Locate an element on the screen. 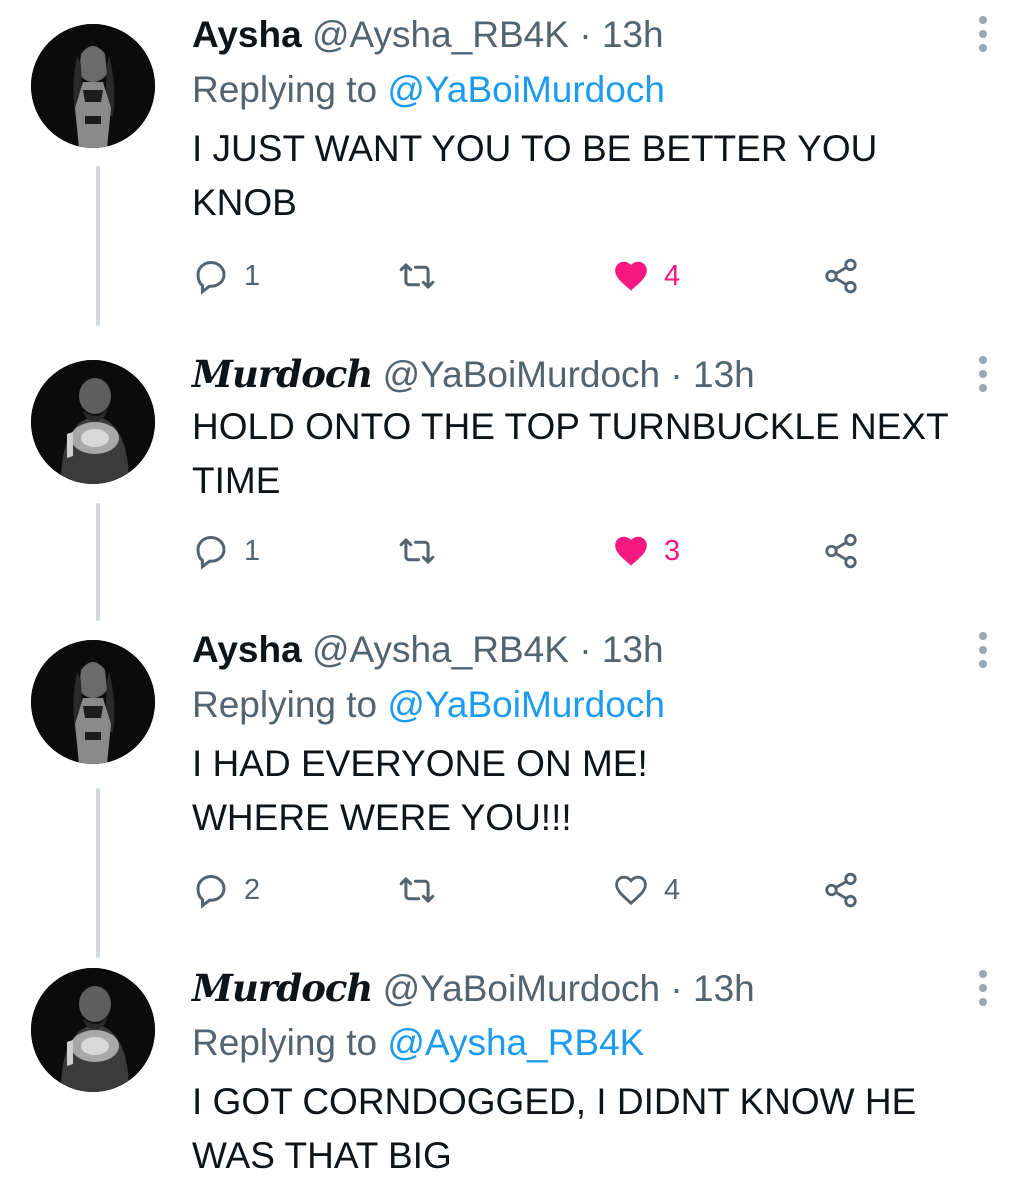 This screenshot has height=1200, width=1033. tweet-text: I JUST WANT YOU TO BE BETTER YOU KNOB is located at coordinates (535, 175).